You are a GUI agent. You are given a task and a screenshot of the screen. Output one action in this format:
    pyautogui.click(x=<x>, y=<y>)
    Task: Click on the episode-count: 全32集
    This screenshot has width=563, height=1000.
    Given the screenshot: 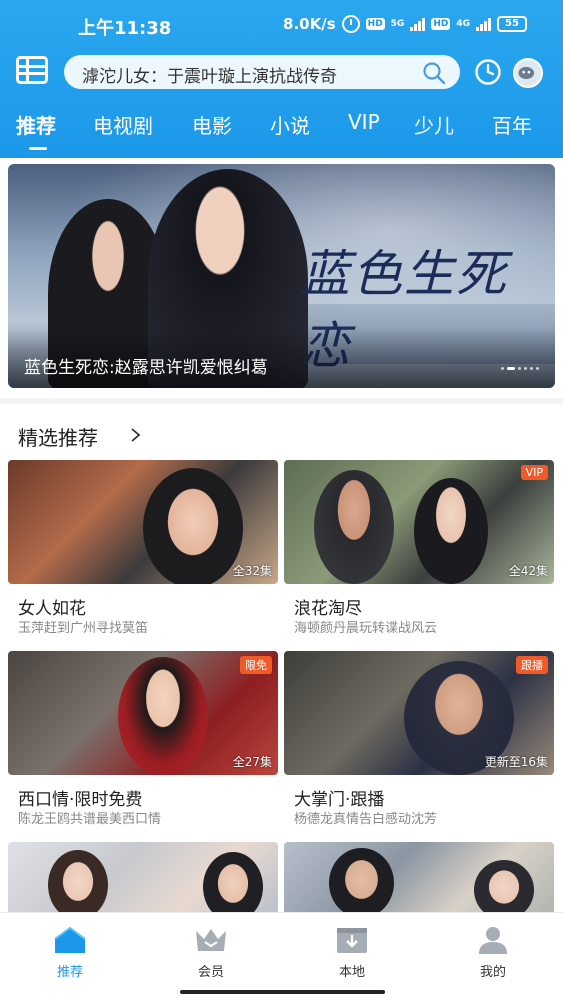 What is the action you would take?
    pyautogui.click(x=252, y=571)
    